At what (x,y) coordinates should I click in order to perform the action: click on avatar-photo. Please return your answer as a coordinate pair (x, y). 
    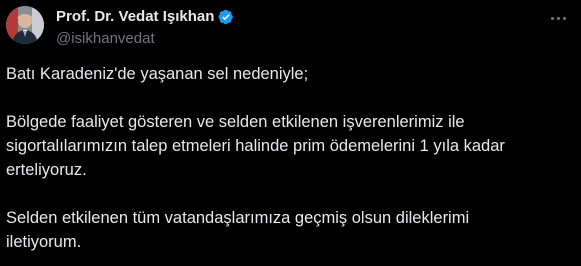
    Looking at the image, I should click on (25, 25).